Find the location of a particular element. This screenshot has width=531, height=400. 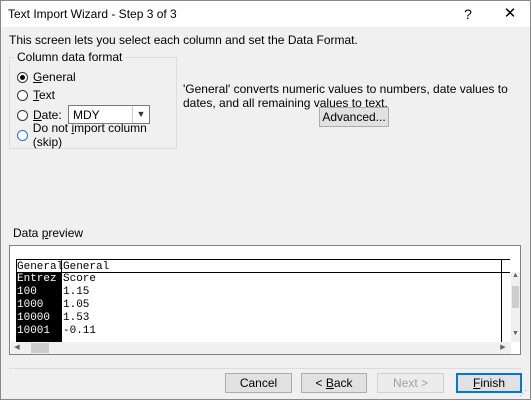

preview-cell: Entrez is located at coordinates (37, 279).